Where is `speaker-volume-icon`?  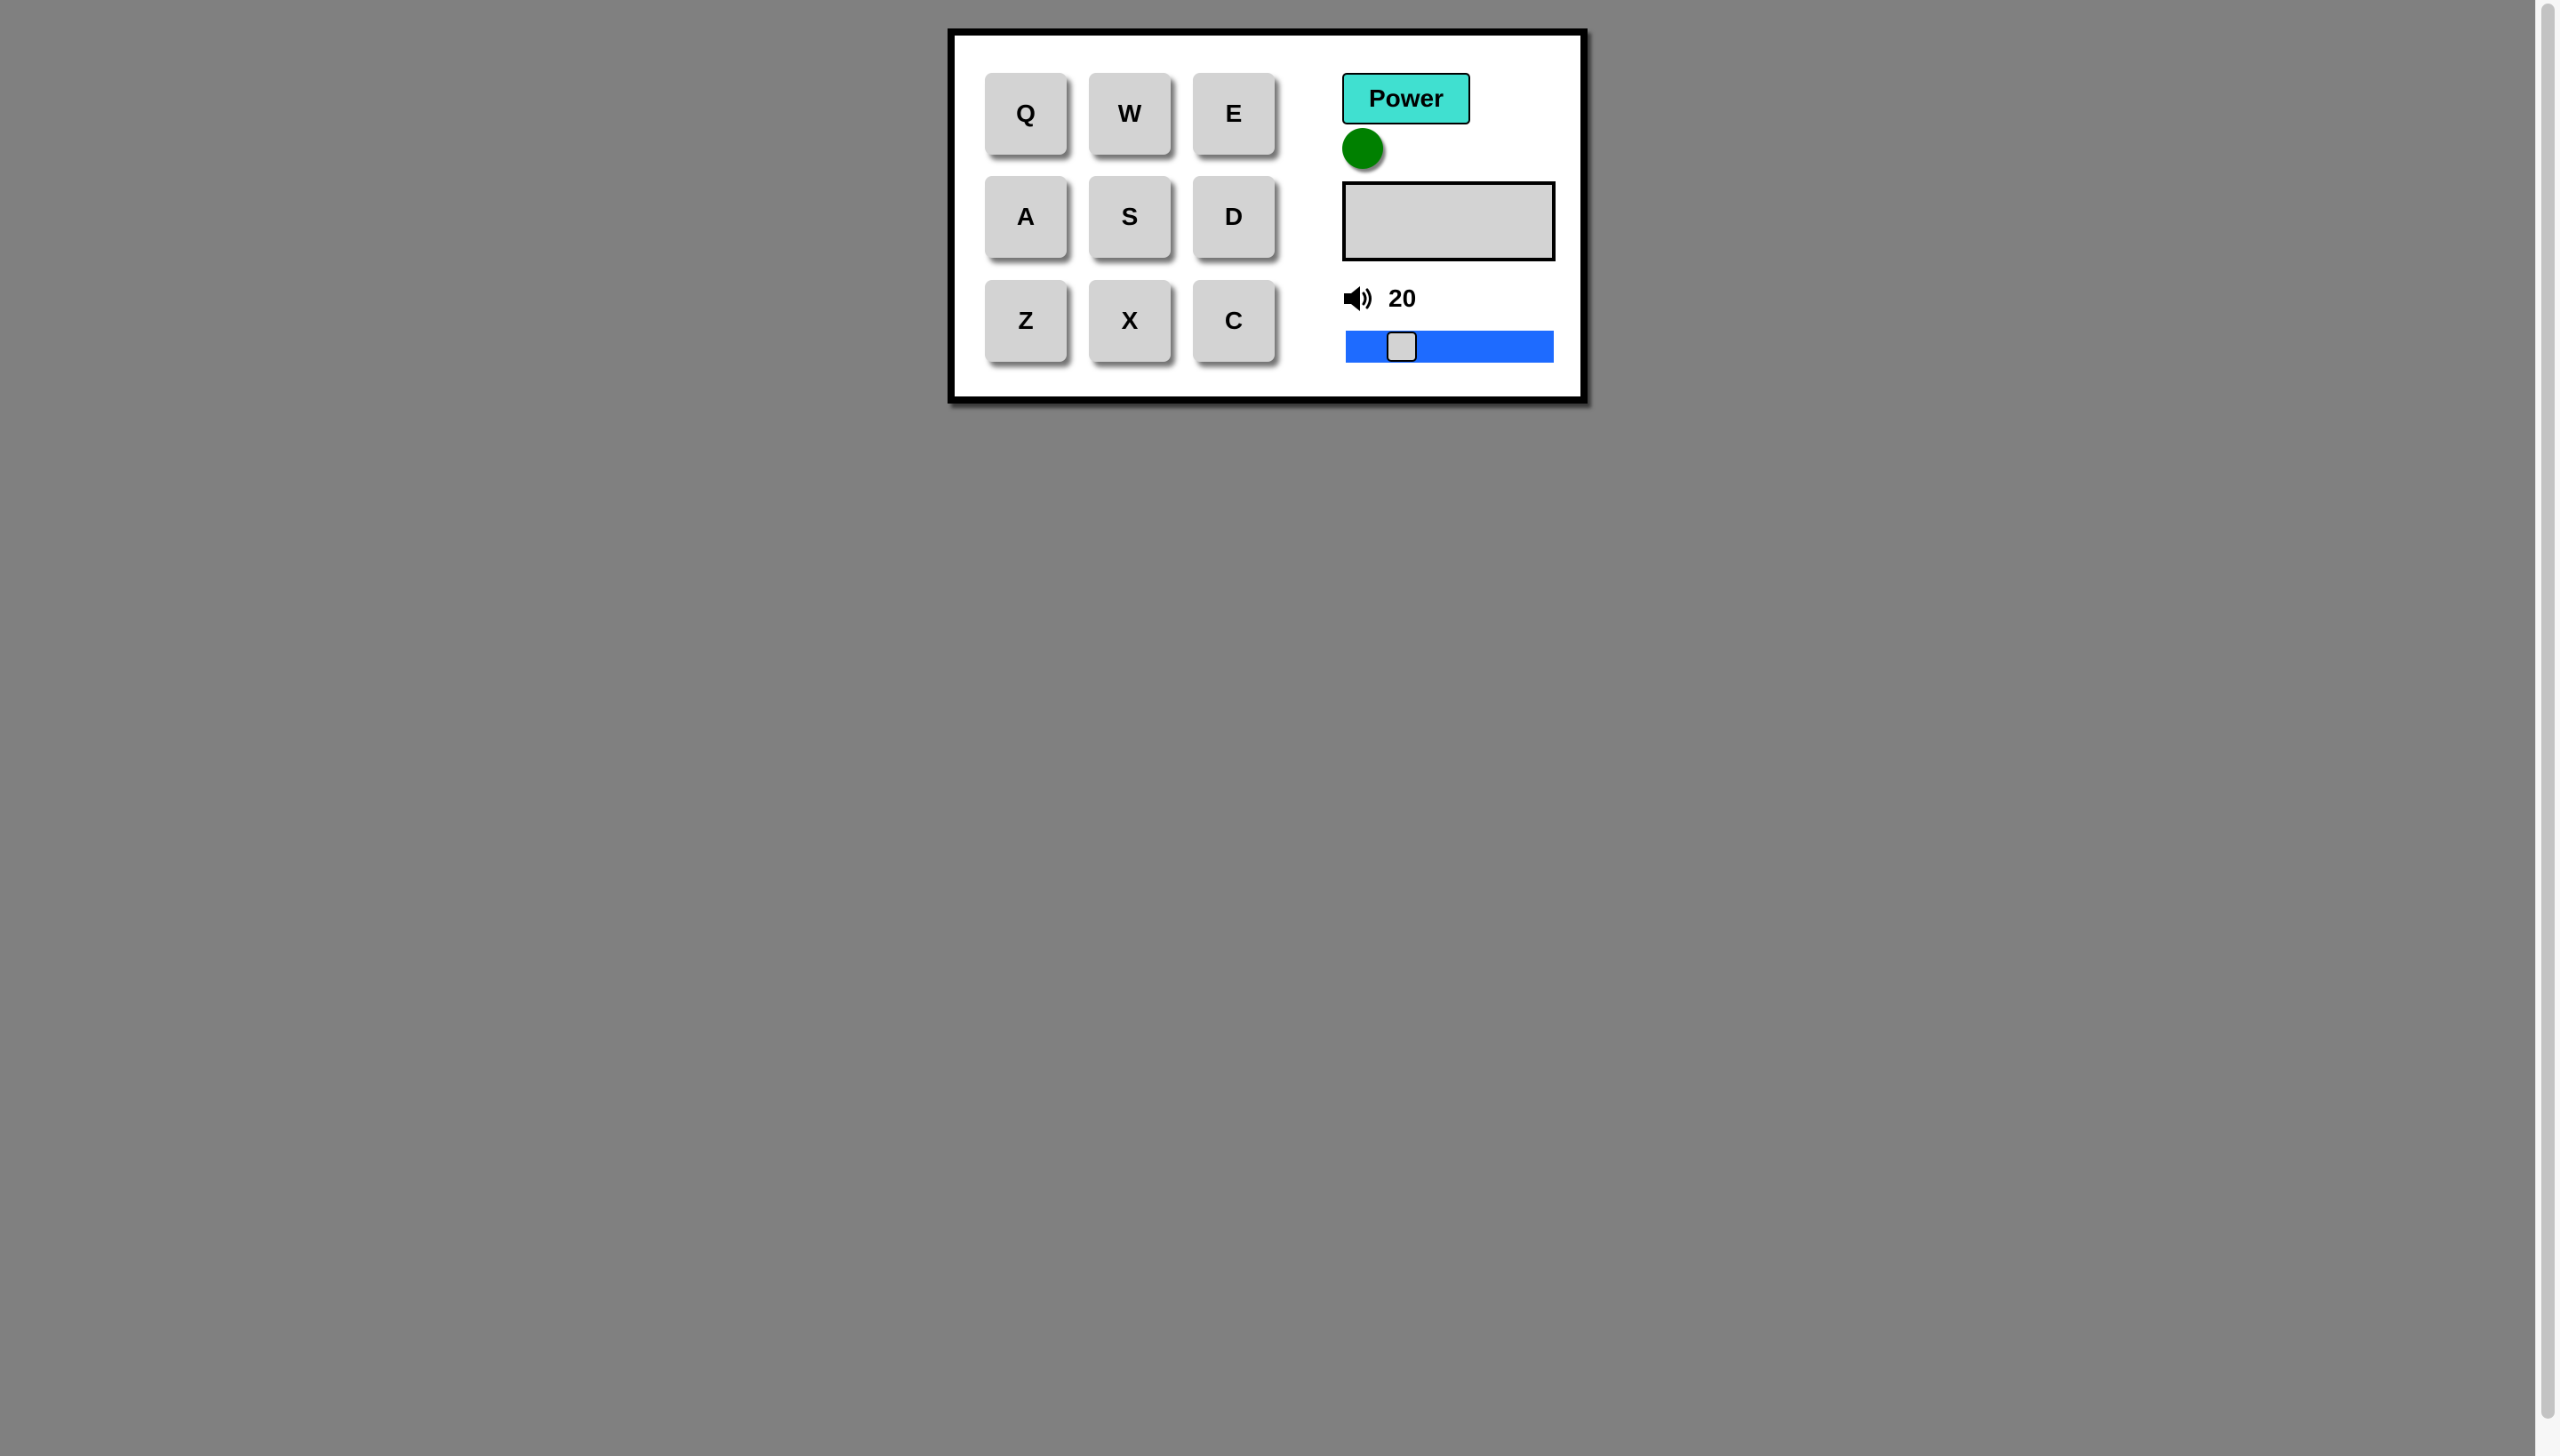 speaker-volume-icon is located at coordinates (1359, 299).